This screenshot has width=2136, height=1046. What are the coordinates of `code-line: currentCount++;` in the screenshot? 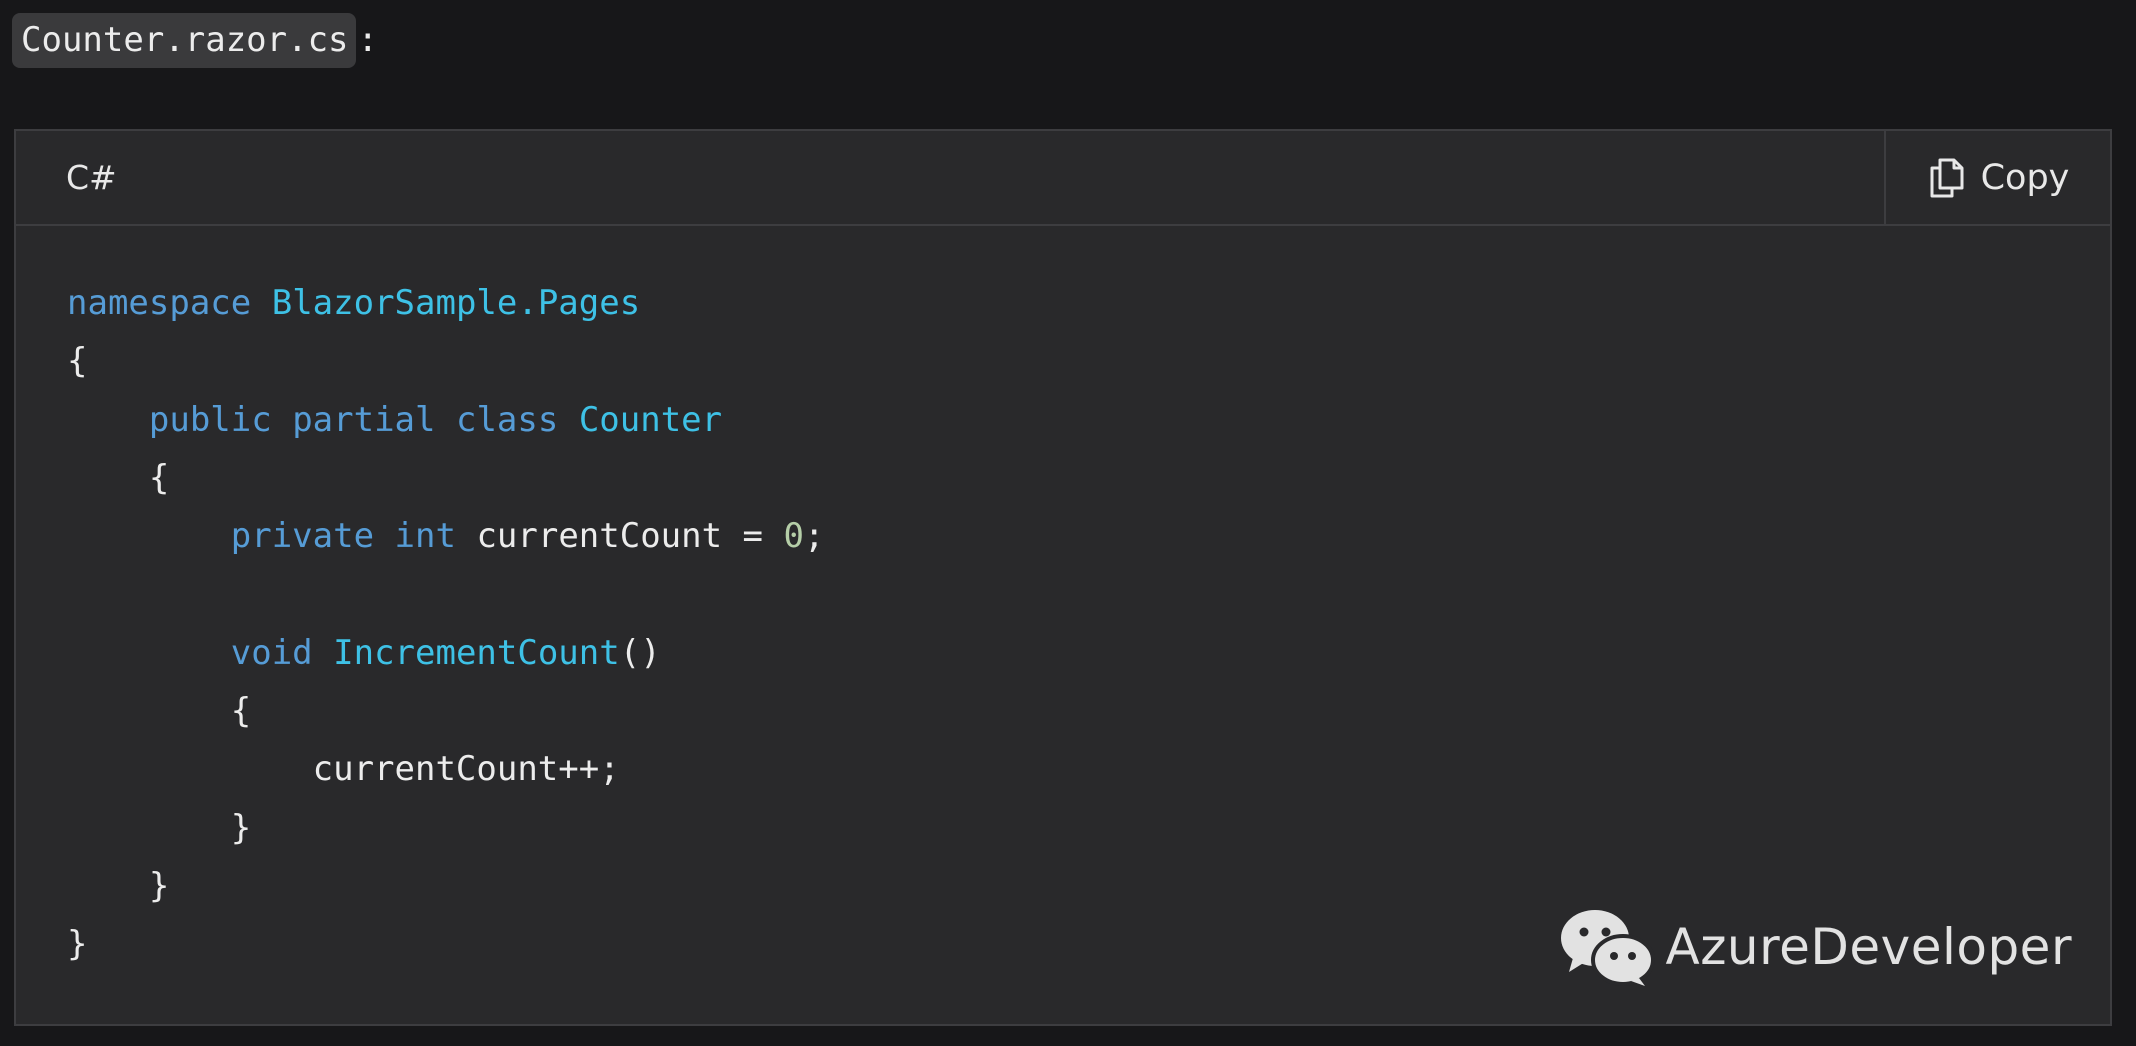 It's located at (343, 769).